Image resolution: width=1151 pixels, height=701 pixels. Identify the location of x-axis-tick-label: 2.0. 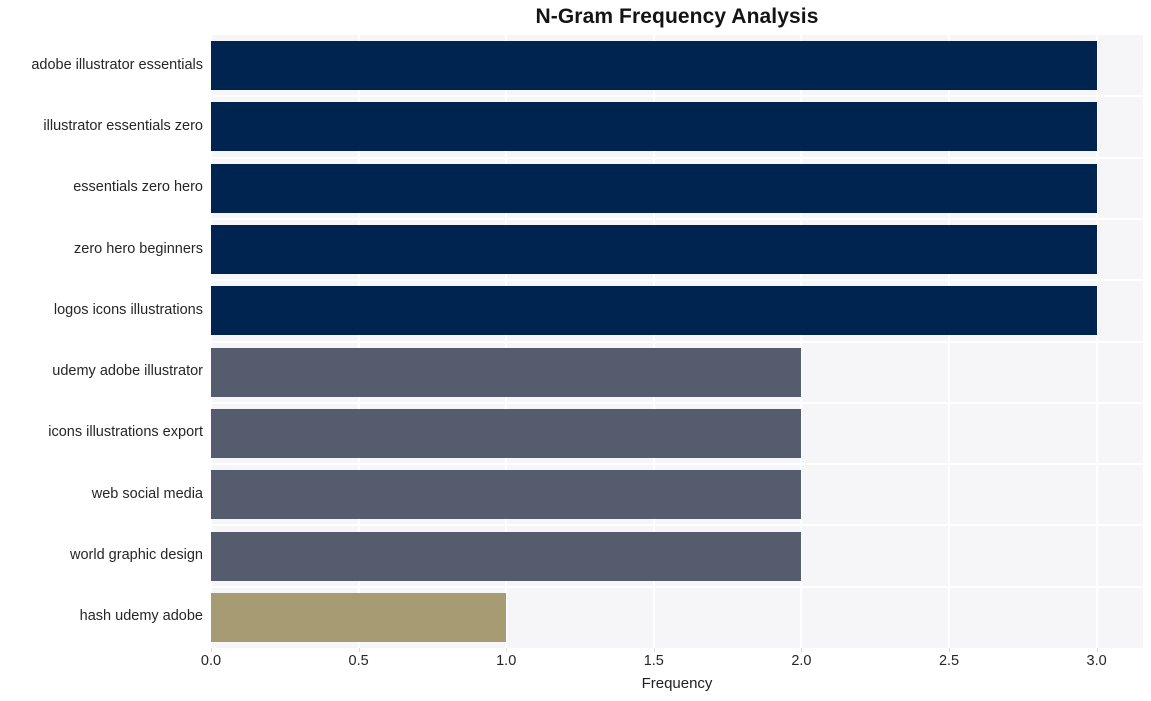
(801, 661).